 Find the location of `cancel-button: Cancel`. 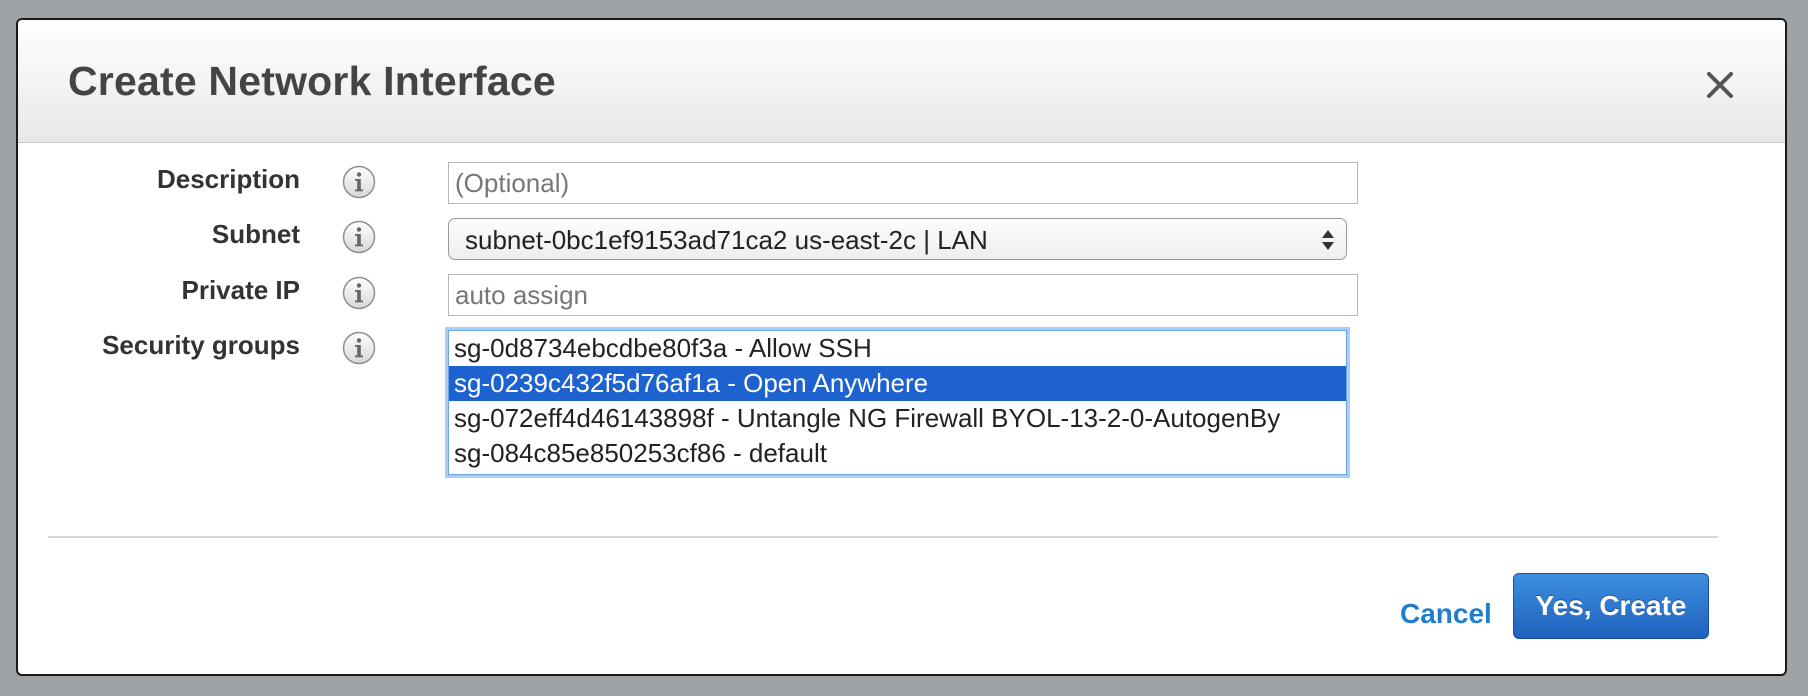

cancel-button: Cancel is located at coordinates (1446, 614).